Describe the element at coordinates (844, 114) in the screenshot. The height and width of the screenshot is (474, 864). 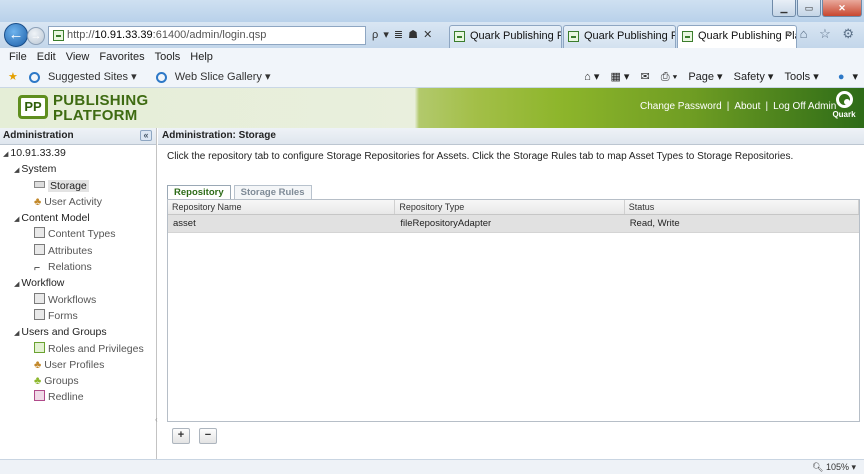
I see `quark-logo-text: Quark` at that location.